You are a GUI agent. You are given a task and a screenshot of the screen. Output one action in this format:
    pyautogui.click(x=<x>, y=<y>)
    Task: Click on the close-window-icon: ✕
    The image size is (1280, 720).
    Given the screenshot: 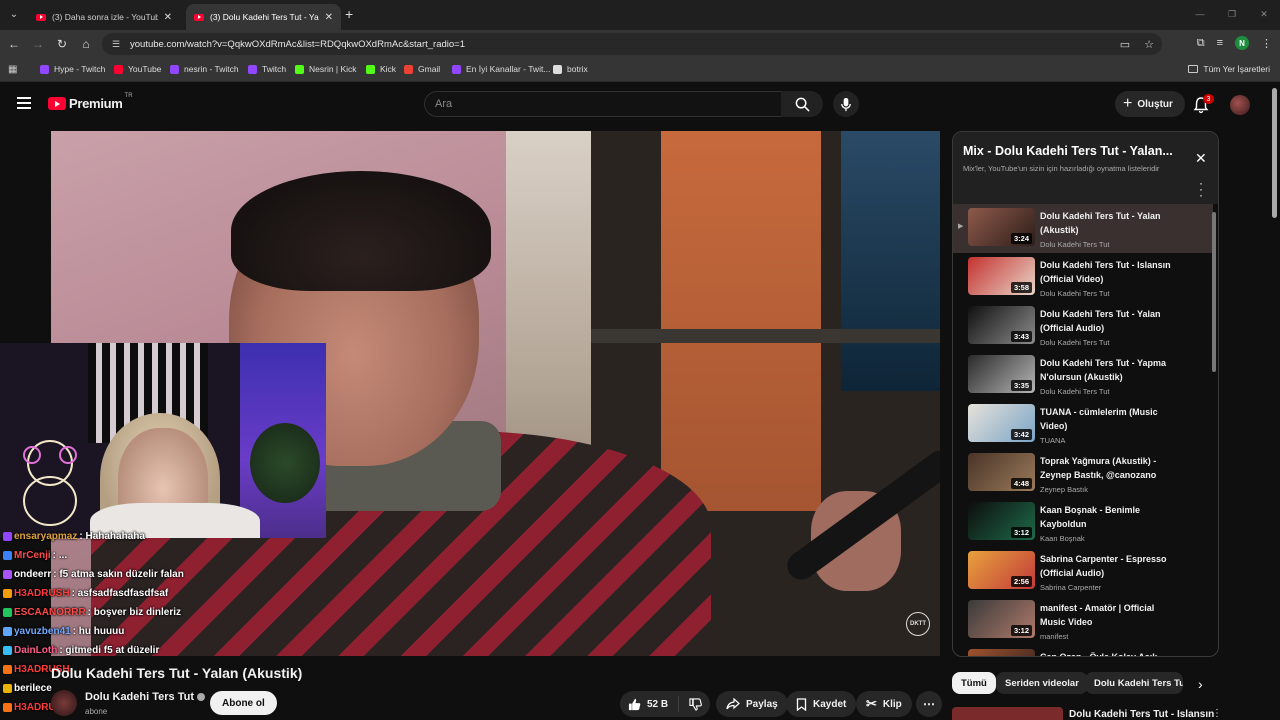 What is the action you would take?
    pyautogui.click(x=1264, y=14)
    